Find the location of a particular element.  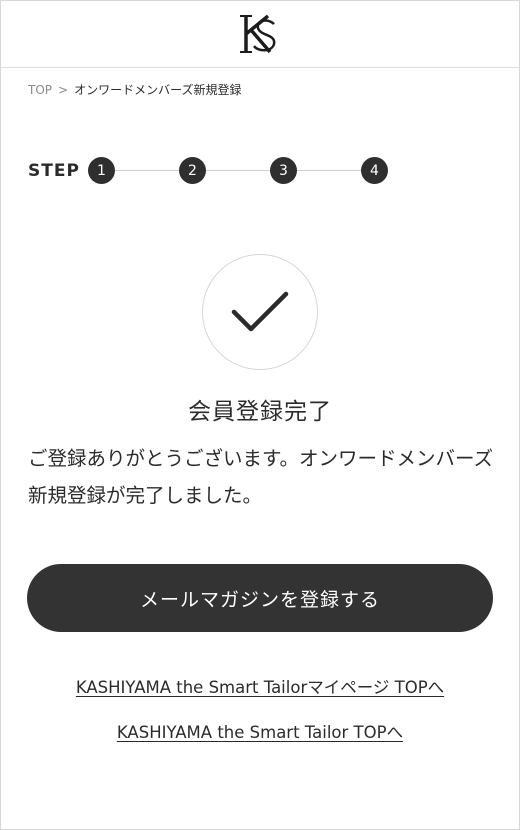

site-top-link: KASHIYAMA the Smart Tailor TOPへ is located at coordinates (260, 731).